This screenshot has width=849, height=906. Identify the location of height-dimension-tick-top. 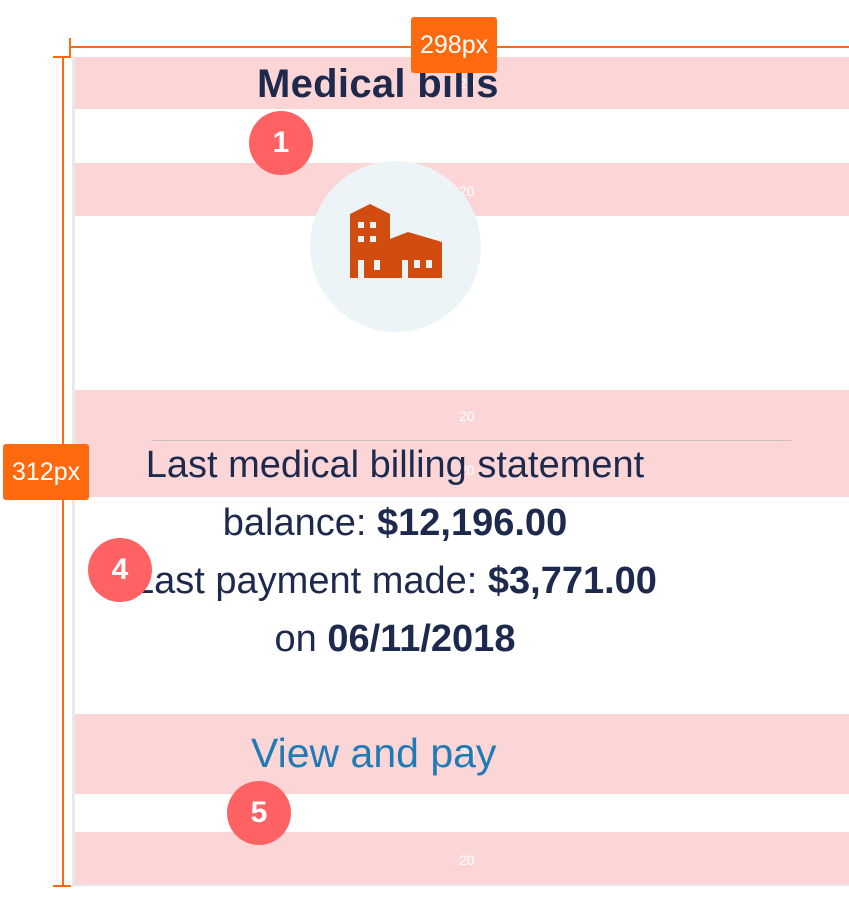
(62, 57).